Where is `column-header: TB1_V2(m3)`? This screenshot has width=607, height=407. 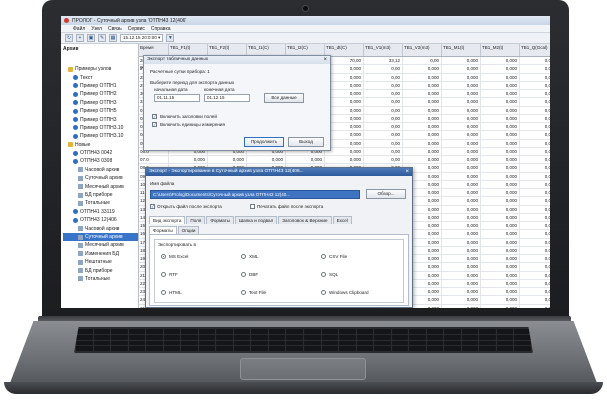
column-header: TB1_V2(m3) is located at coordinates (422, 50).